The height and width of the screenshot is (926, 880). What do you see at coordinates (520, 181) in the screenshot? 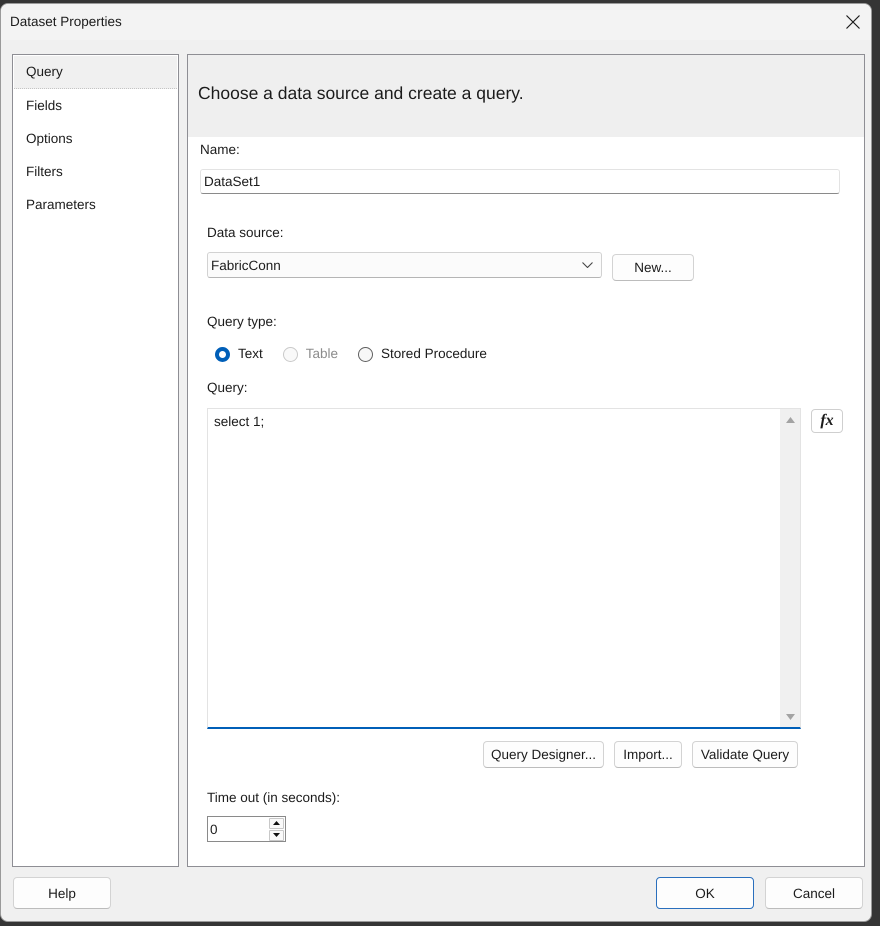
I see `name-field: DataSet1` at bounding box center [520, 181].